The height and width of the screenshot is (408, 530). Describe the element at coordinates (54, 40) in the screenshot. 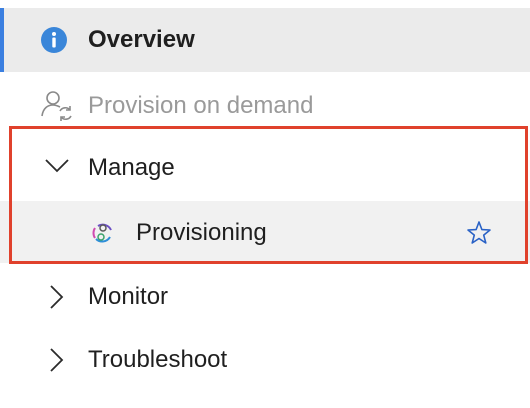

I see `info-icon` at that location.